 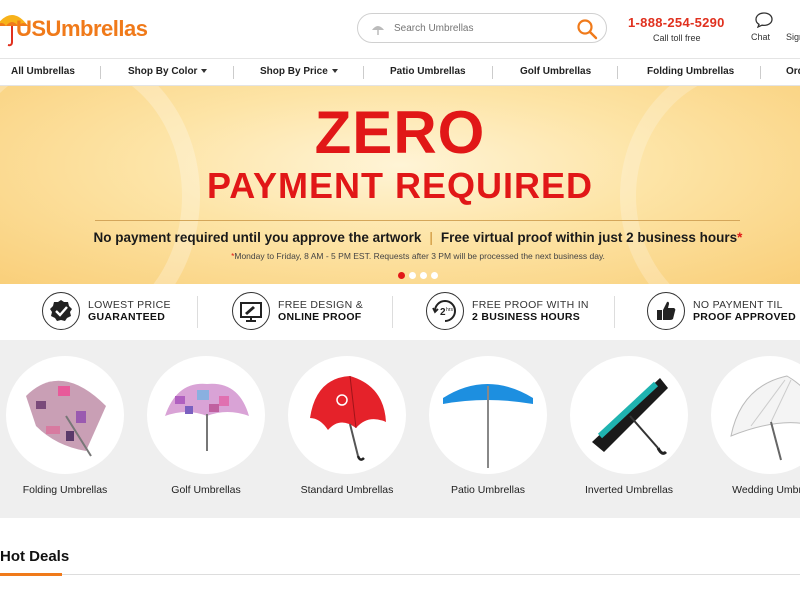 What do you see at coordinates (206, 490) in the screenshot?
I see `category-label: Golf Umbrellas` at bounding box center [206, 490].